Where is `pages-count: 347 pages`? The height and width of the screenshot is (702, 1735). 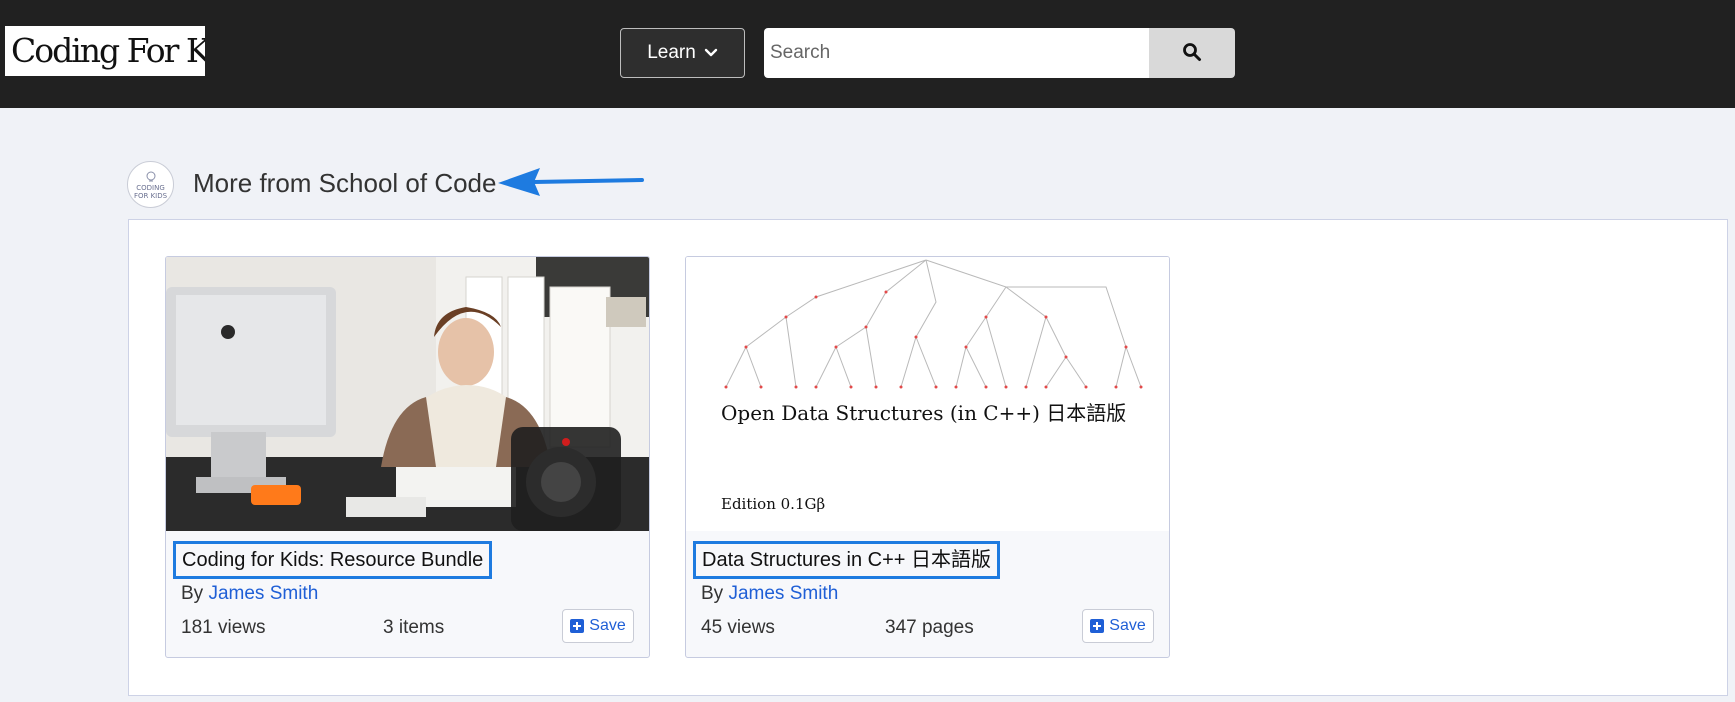 pages-count: 347 pages is located at coordinates (929, 627).